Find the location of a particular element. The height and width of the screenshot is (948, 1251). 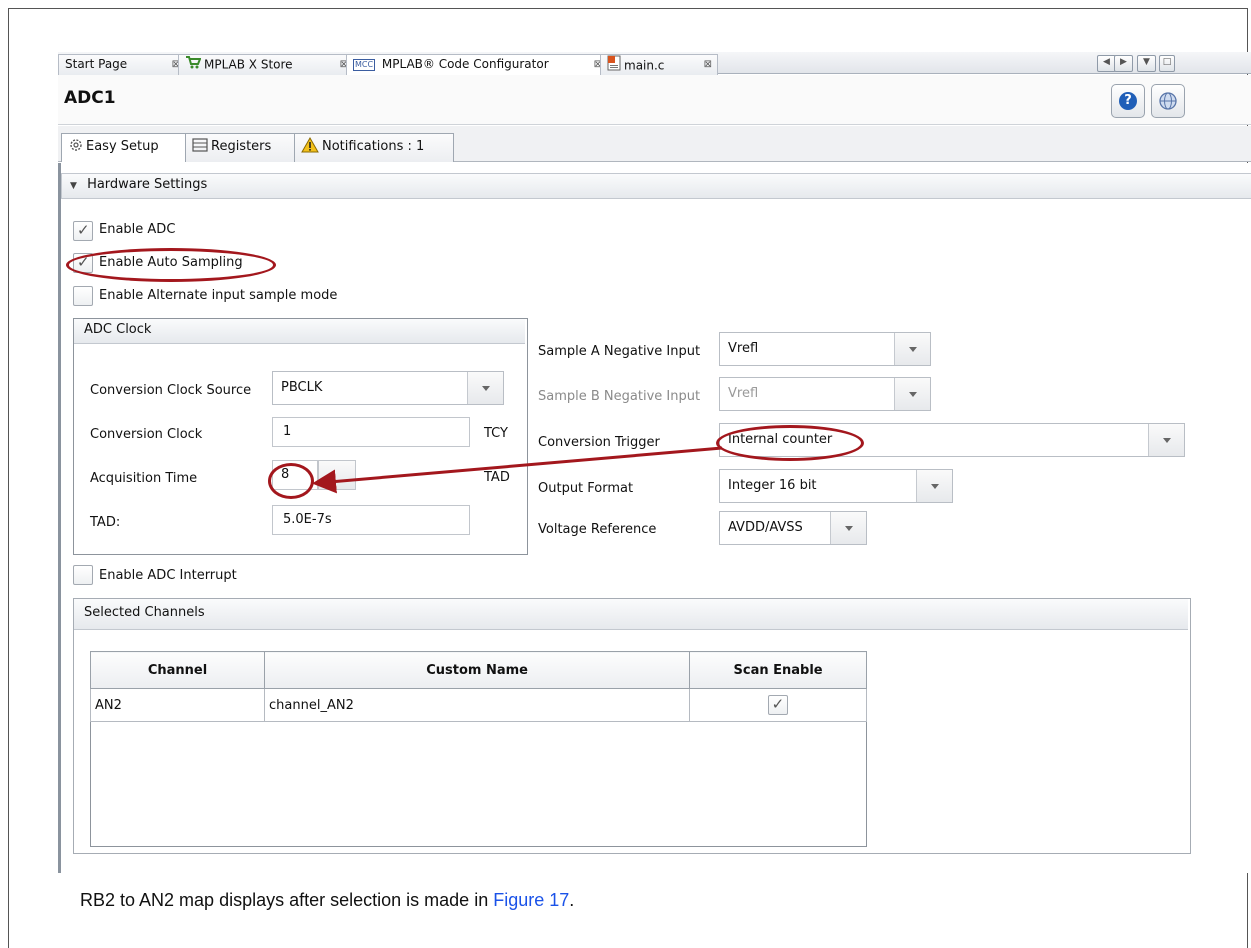

figure-link: Figure 17 is located at coordinates (531, 900).